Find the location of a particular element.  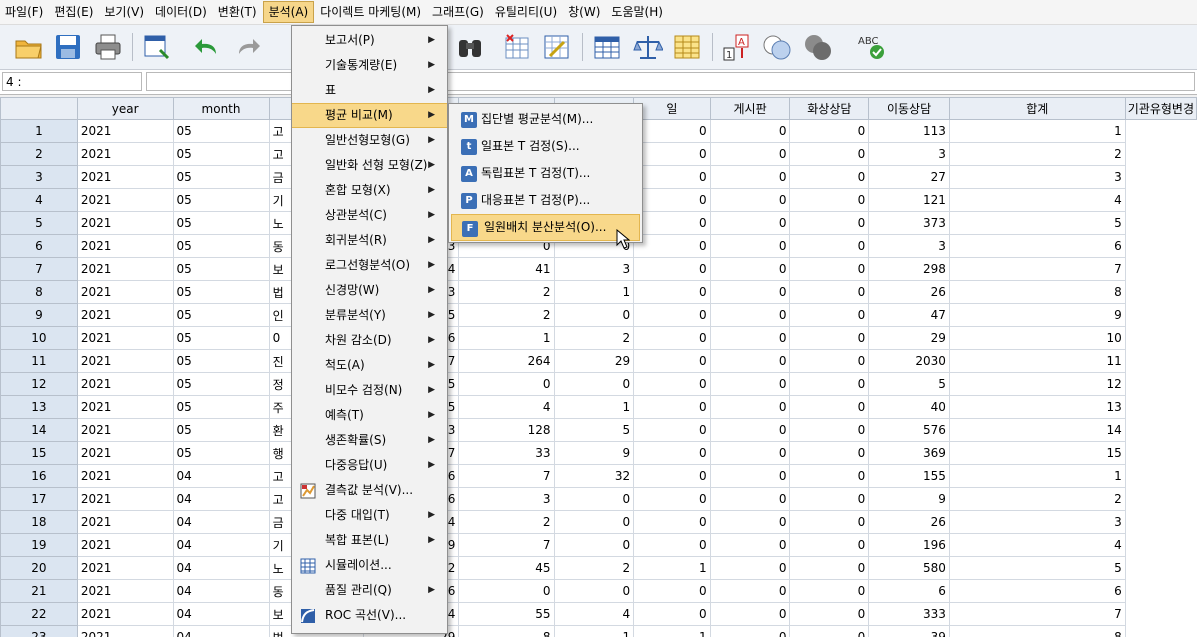

table-cell: 29 is located at coordinates (594, 361).